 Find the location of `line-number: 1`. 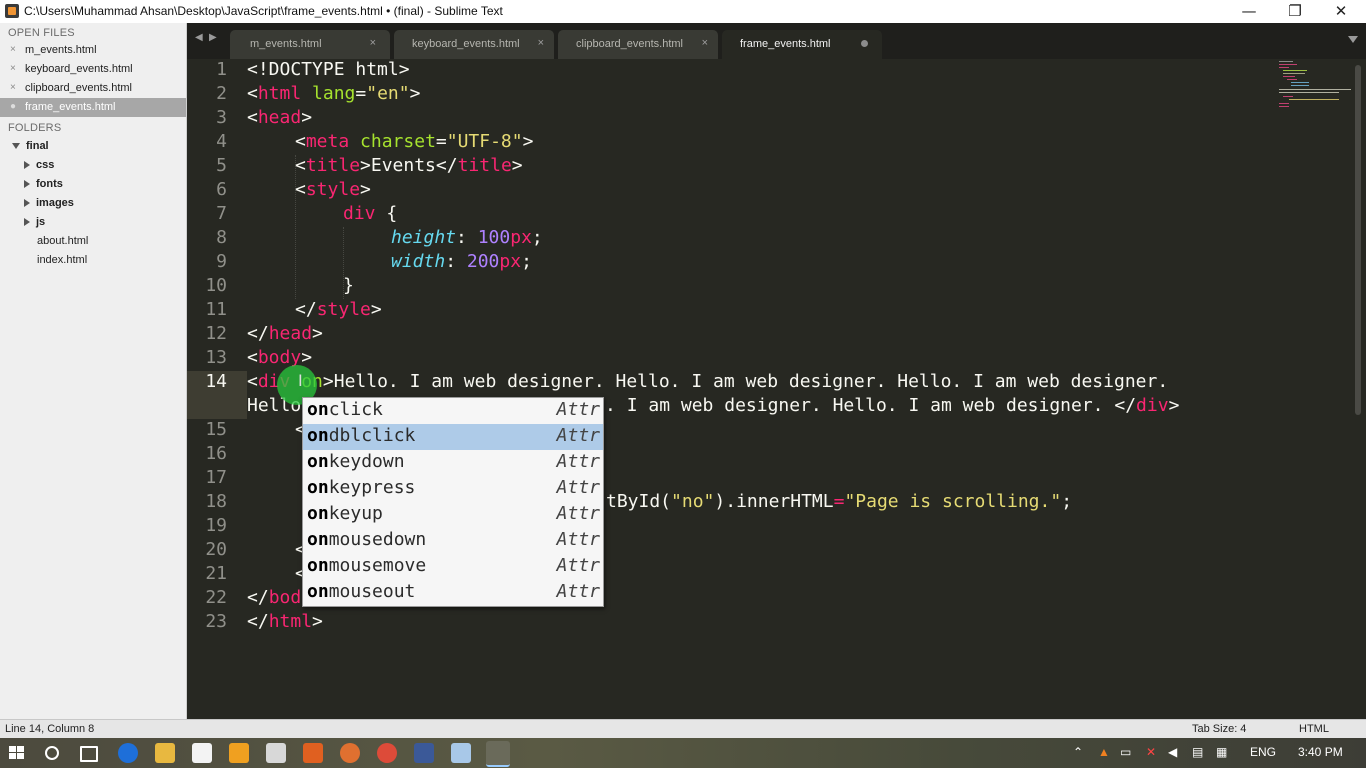

line-number: 1 is located at coordinates (221, 69).